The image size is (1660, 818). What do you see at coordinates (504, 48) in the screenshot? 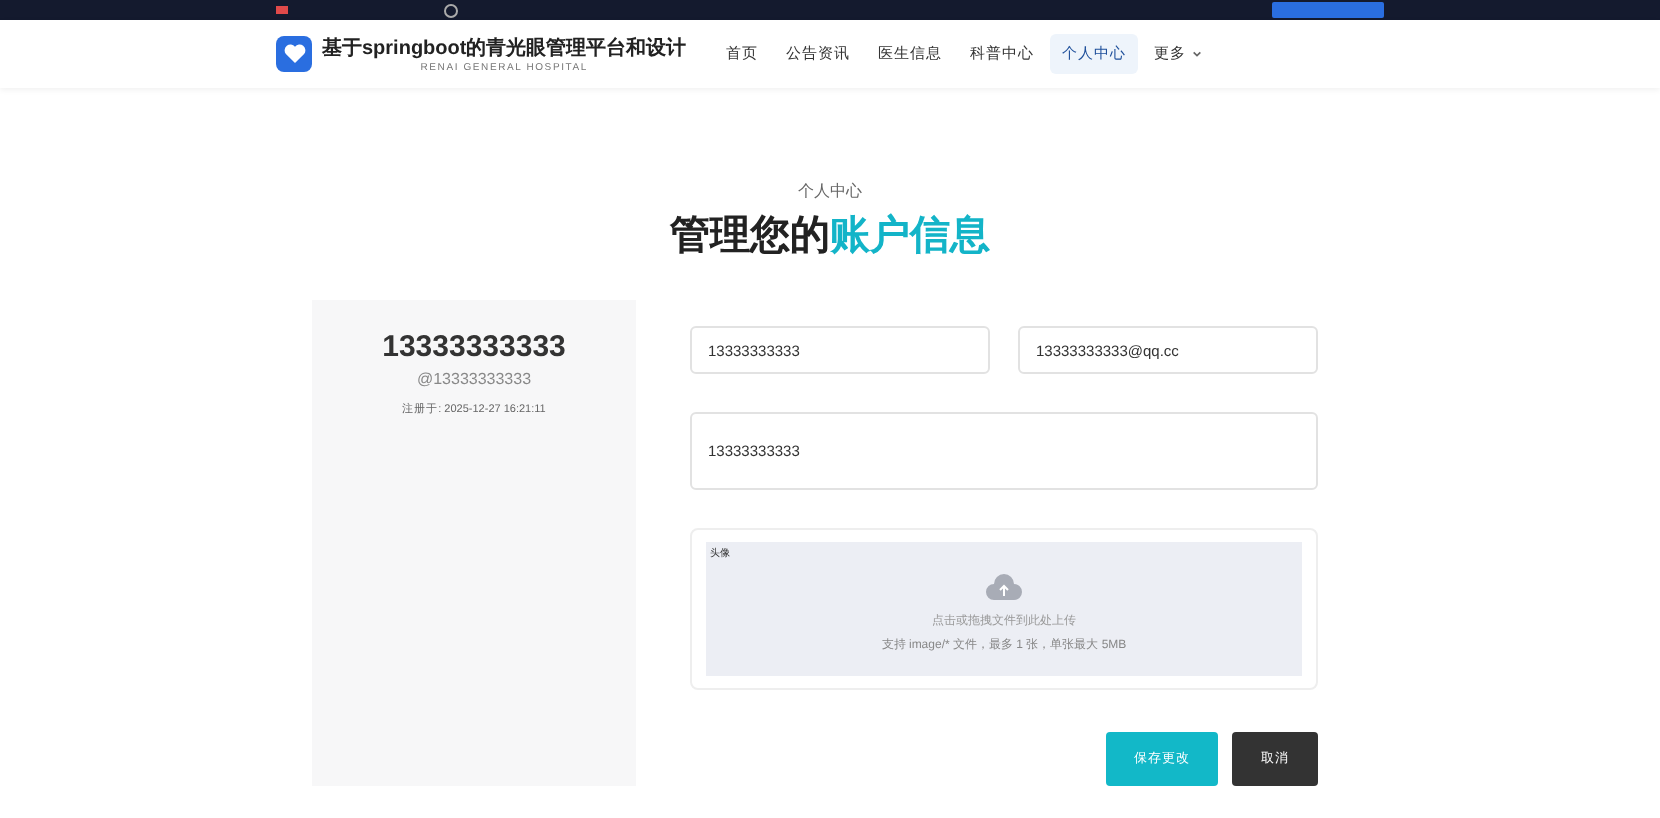
I see `site-title: 基于springboot的青光眼管理平台和设计` at bounding box center [504, 48].